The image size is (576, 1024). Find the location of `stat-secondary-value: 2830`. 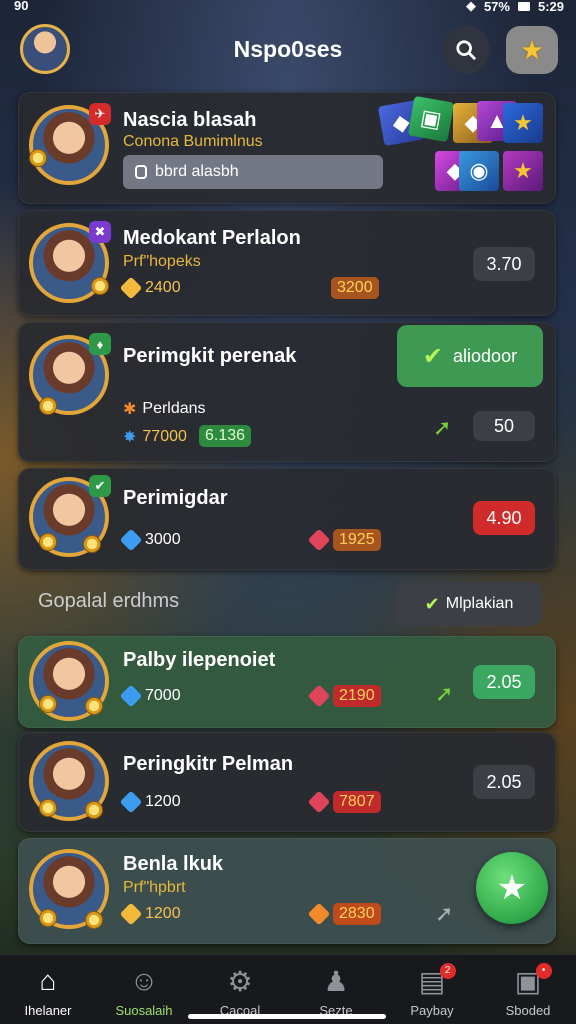

stat-secondary-value: 2830 is located at coordinates (357, 914).